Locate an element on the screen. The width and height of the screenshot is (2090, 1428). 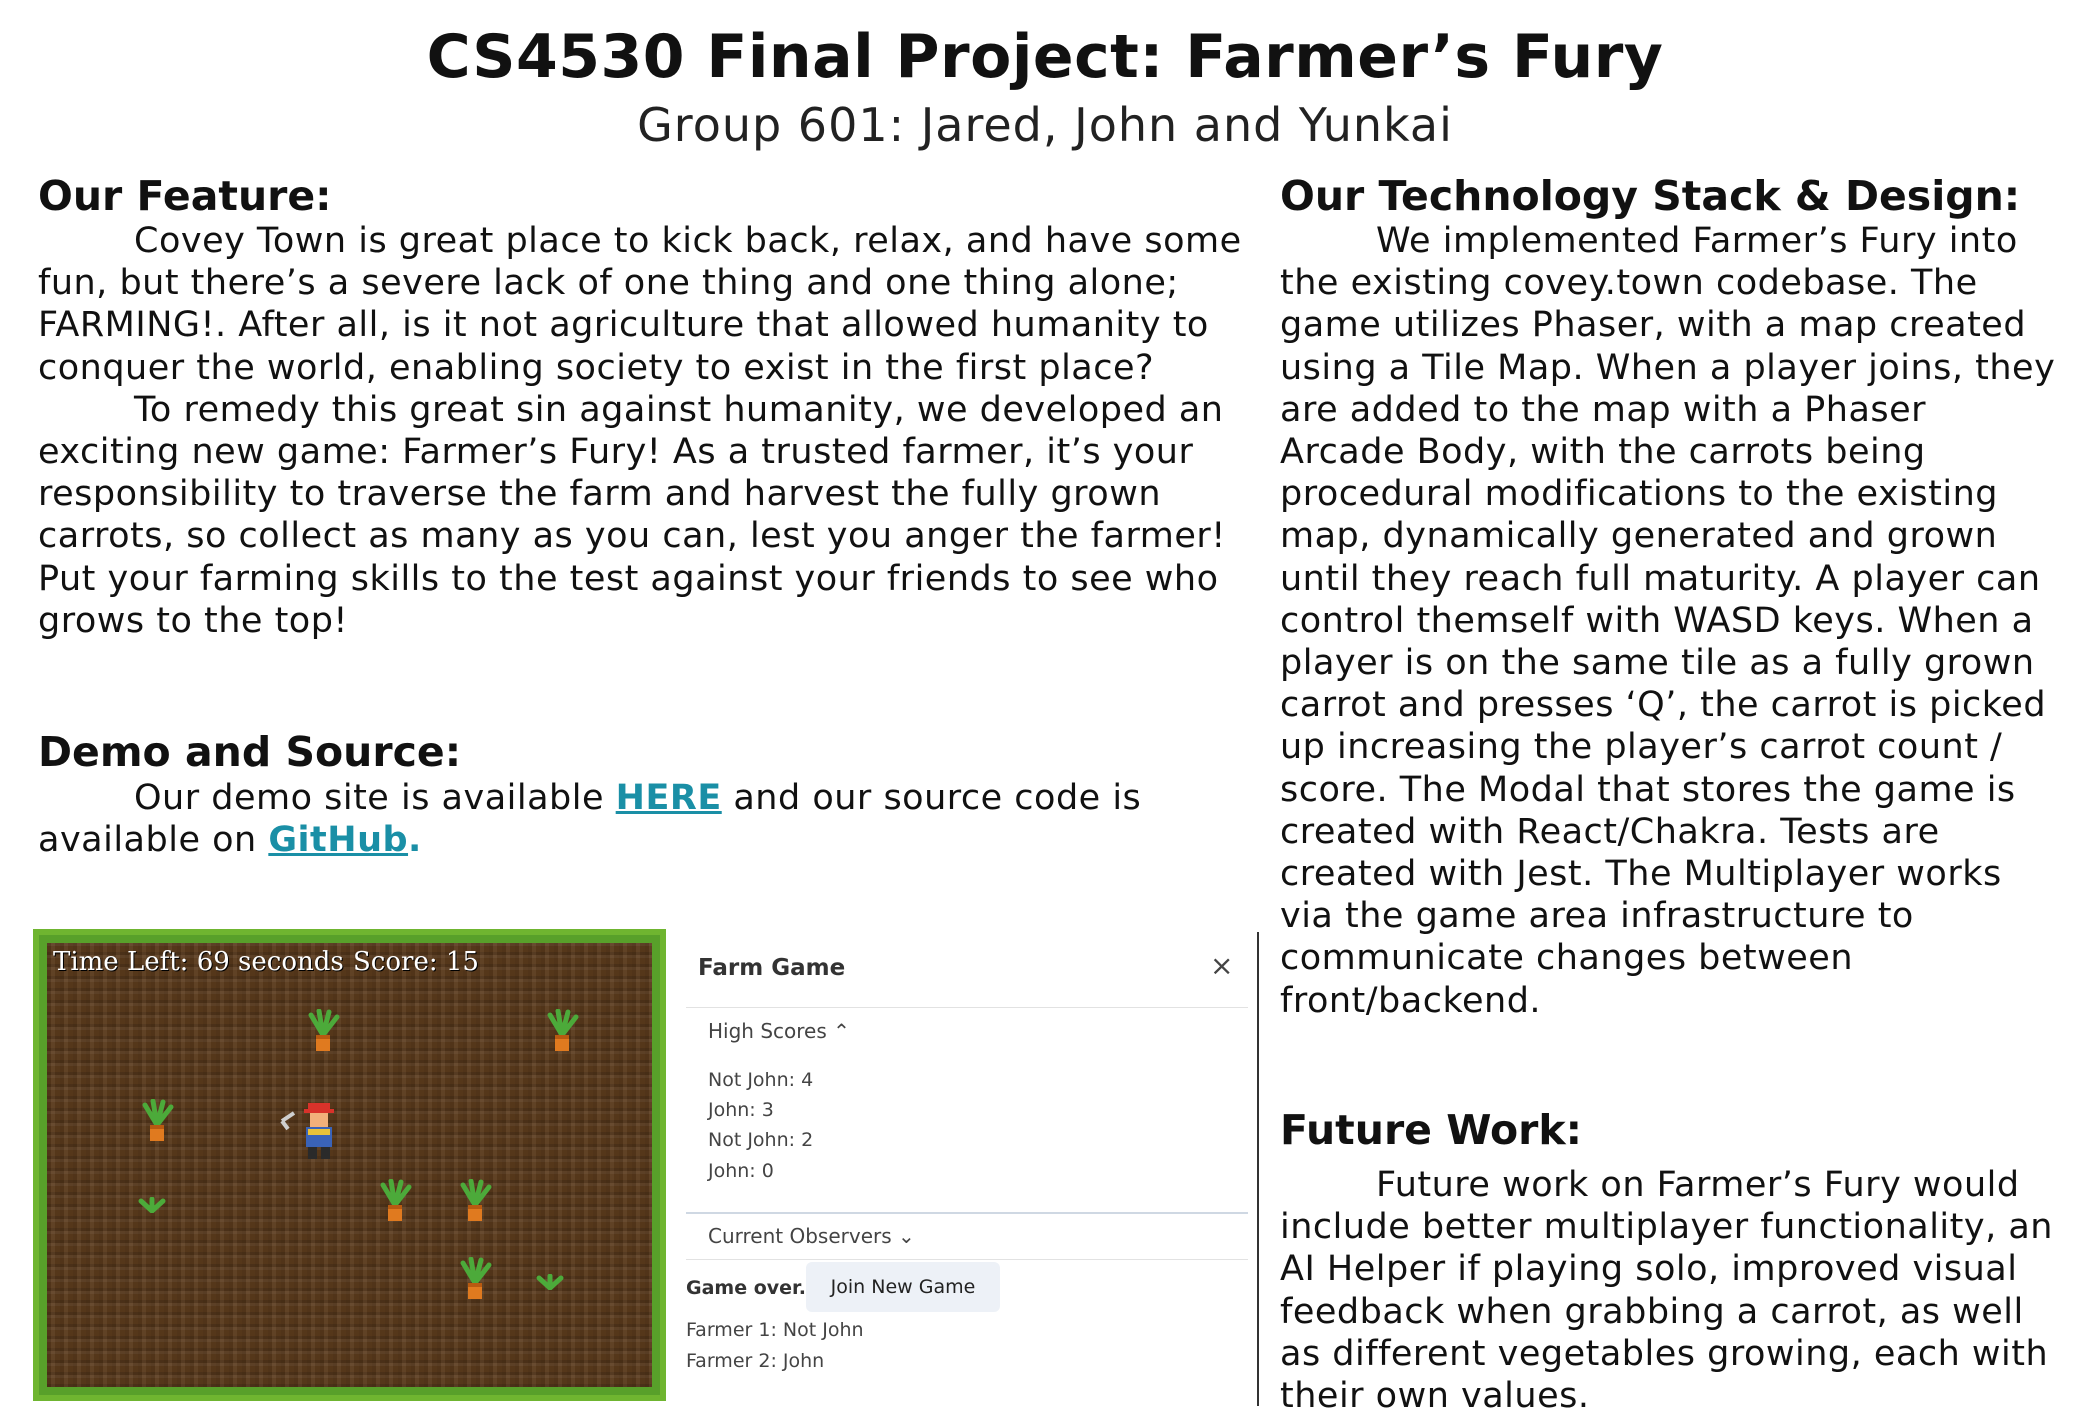
demo-text-after: . is located at coordinates (415, 840).